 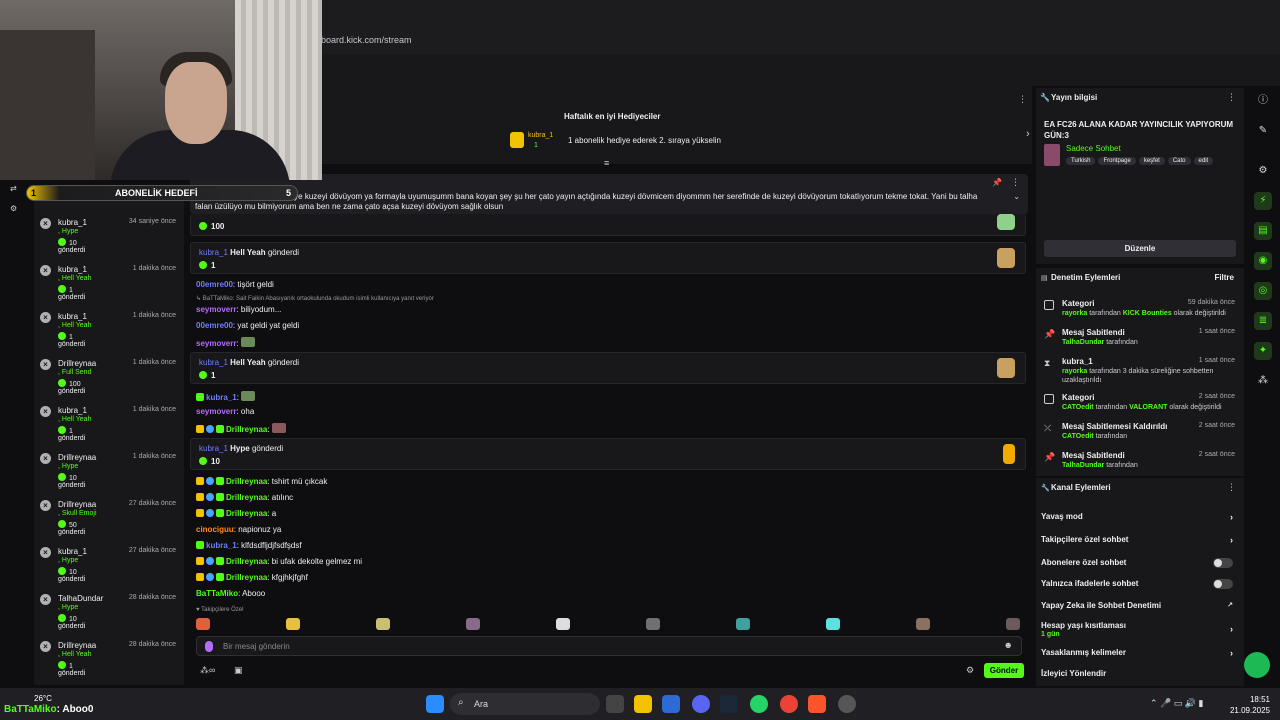 What do you see at coordinates (435, 704) in the screenshot?
I see `windows-start-icon` at bounding box center [435, 704].